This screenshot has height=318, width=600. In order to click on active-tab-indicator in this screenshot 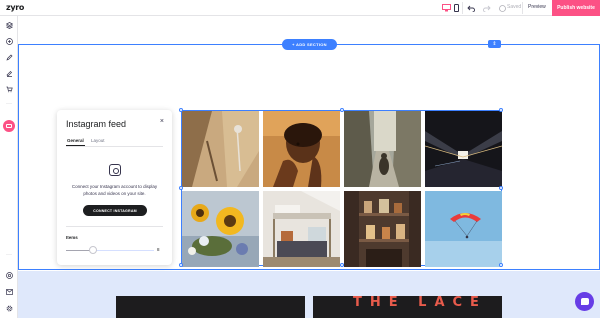, I will do `click(75, 145)`.